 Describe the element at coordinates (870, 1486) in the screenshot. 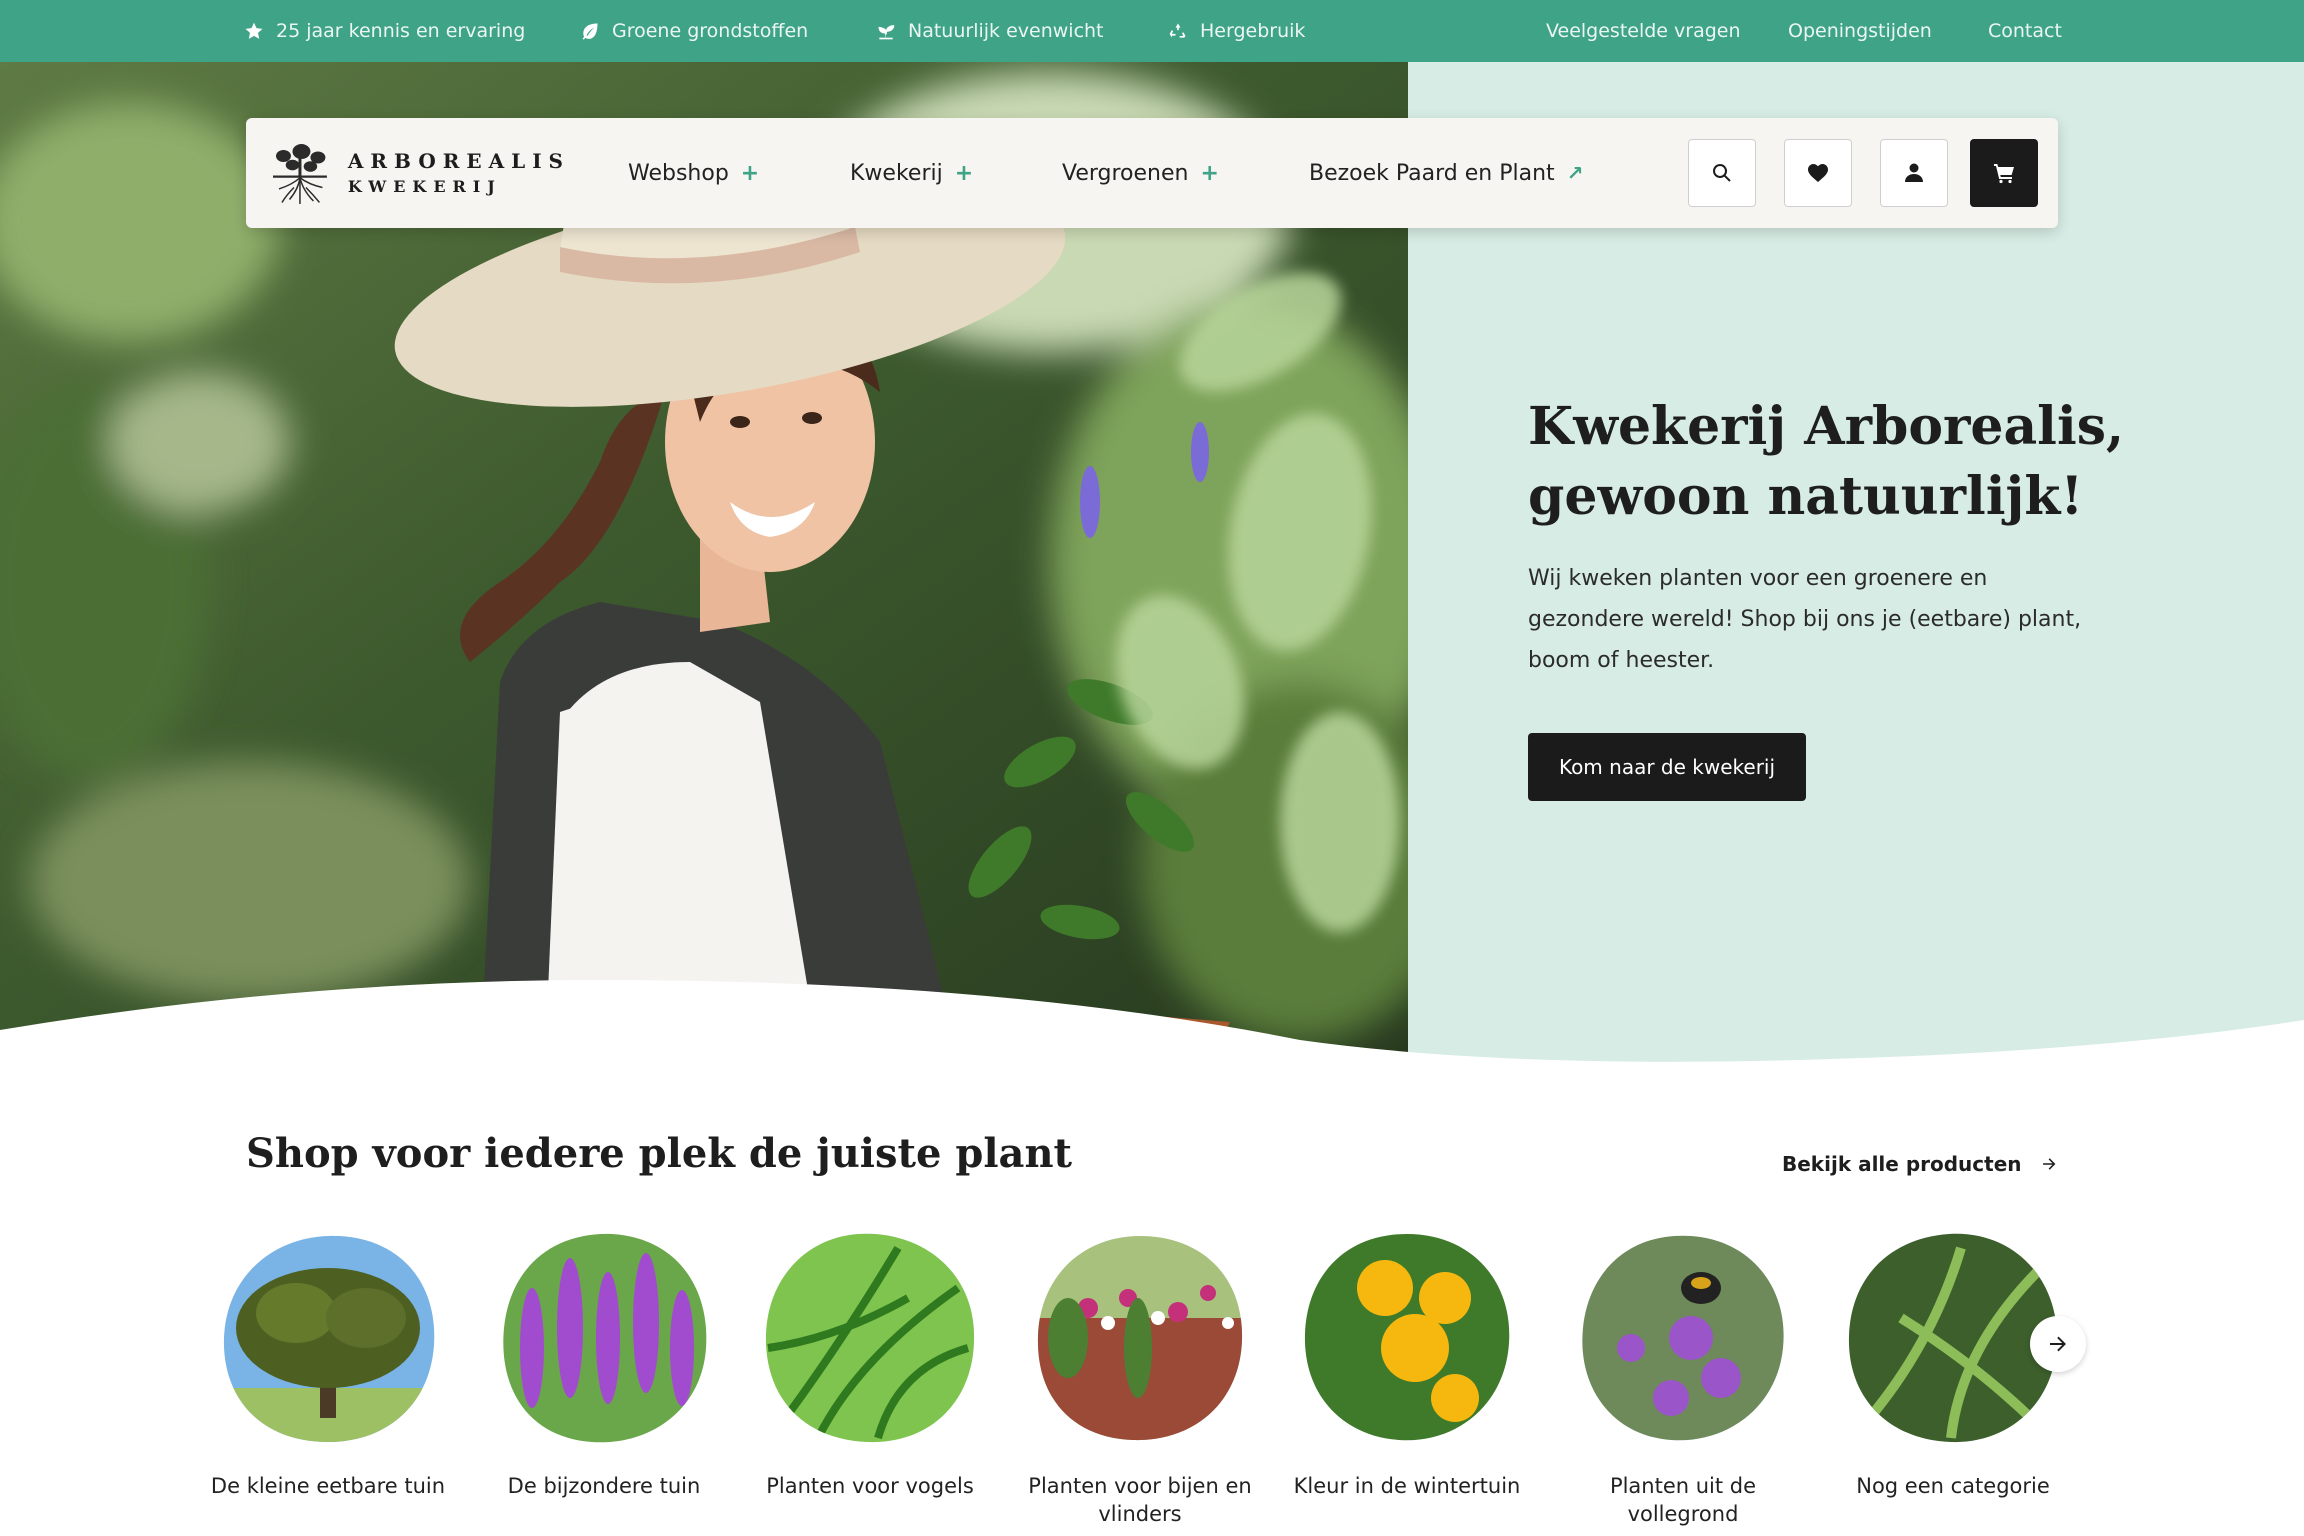

I see `category-label: Planten voor vogels` at that location.